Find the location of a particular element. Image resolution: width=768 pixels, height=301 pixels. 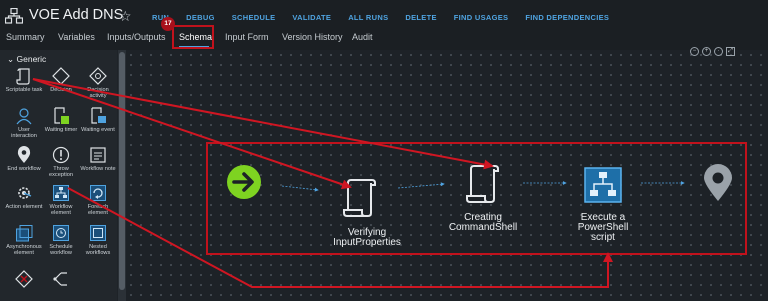

palette-item-label: Scriptable task is located at coordinates (24, 90).